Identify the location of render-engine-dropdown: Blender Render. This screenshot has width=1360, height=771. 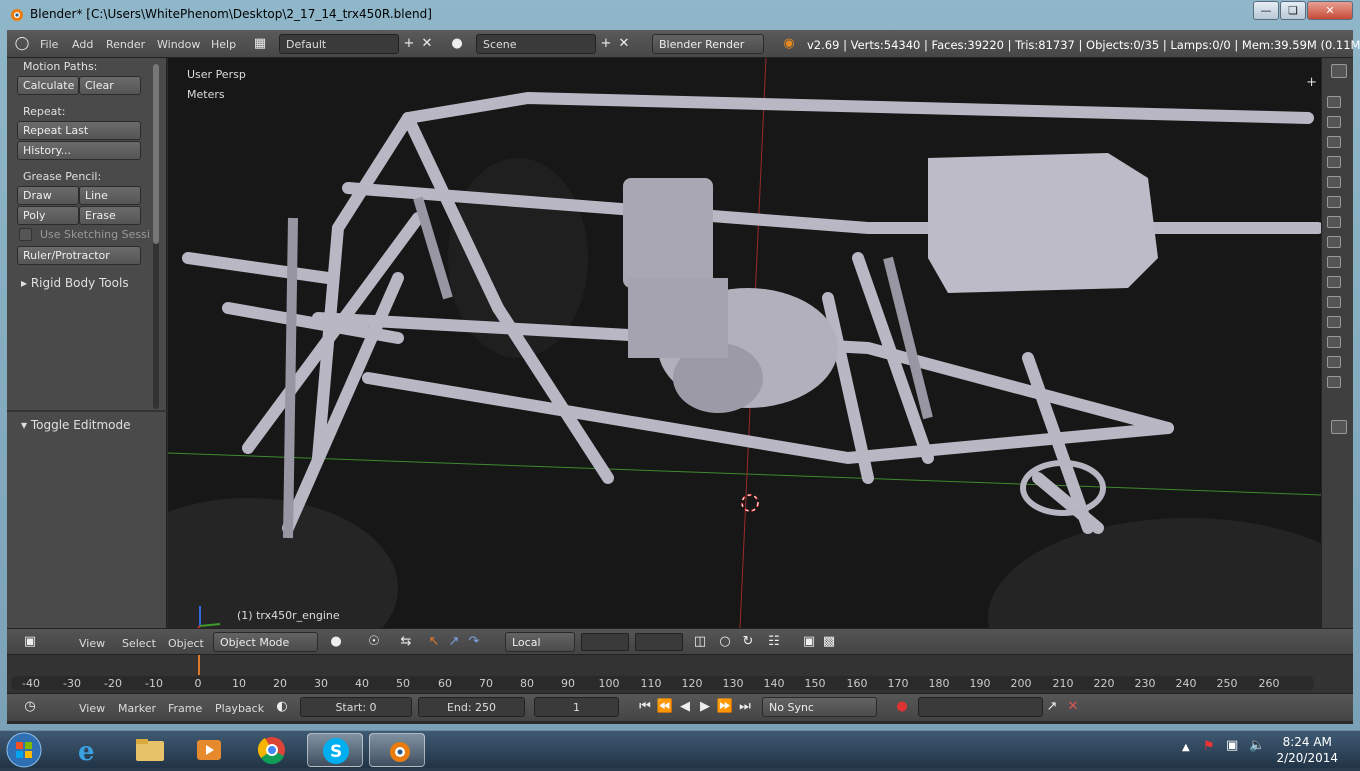
(708, 44).